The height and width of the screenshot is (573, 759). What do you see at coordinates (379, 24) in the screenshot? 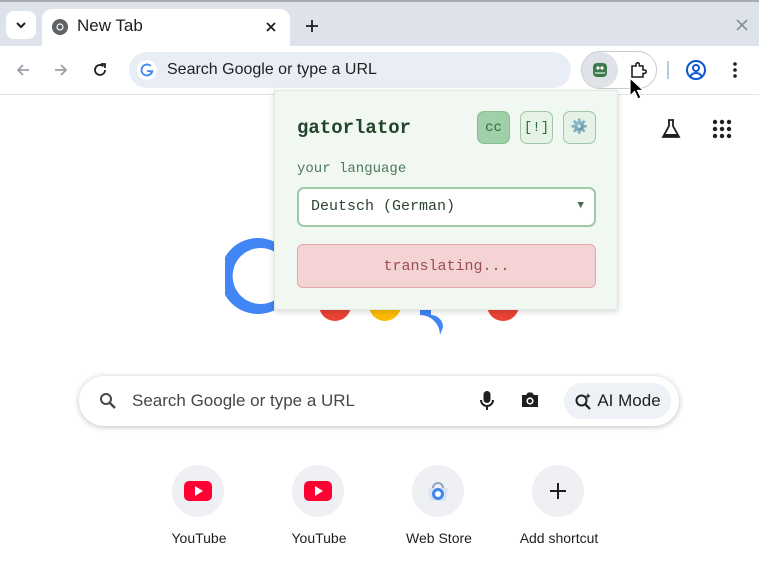
I see `tab-strip: New Tab` at bounding box center [379, 24].